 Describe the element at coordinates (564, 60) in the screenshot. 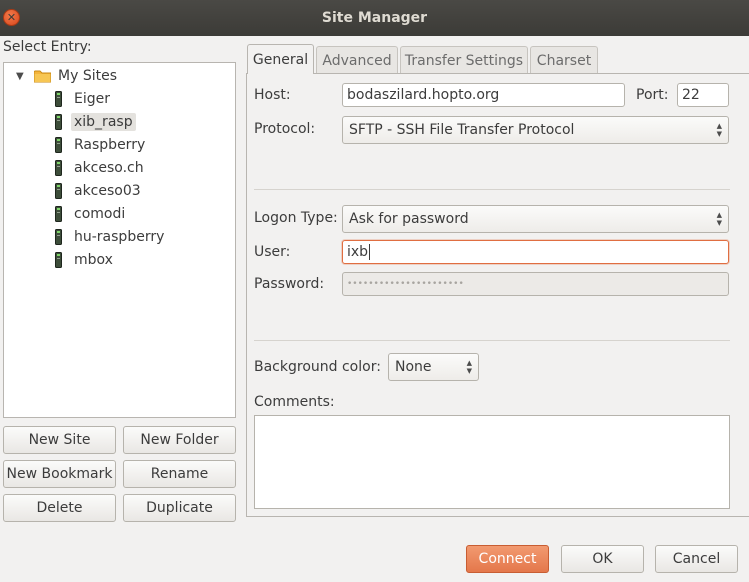

I see `tab-charset: Charset` at that location.